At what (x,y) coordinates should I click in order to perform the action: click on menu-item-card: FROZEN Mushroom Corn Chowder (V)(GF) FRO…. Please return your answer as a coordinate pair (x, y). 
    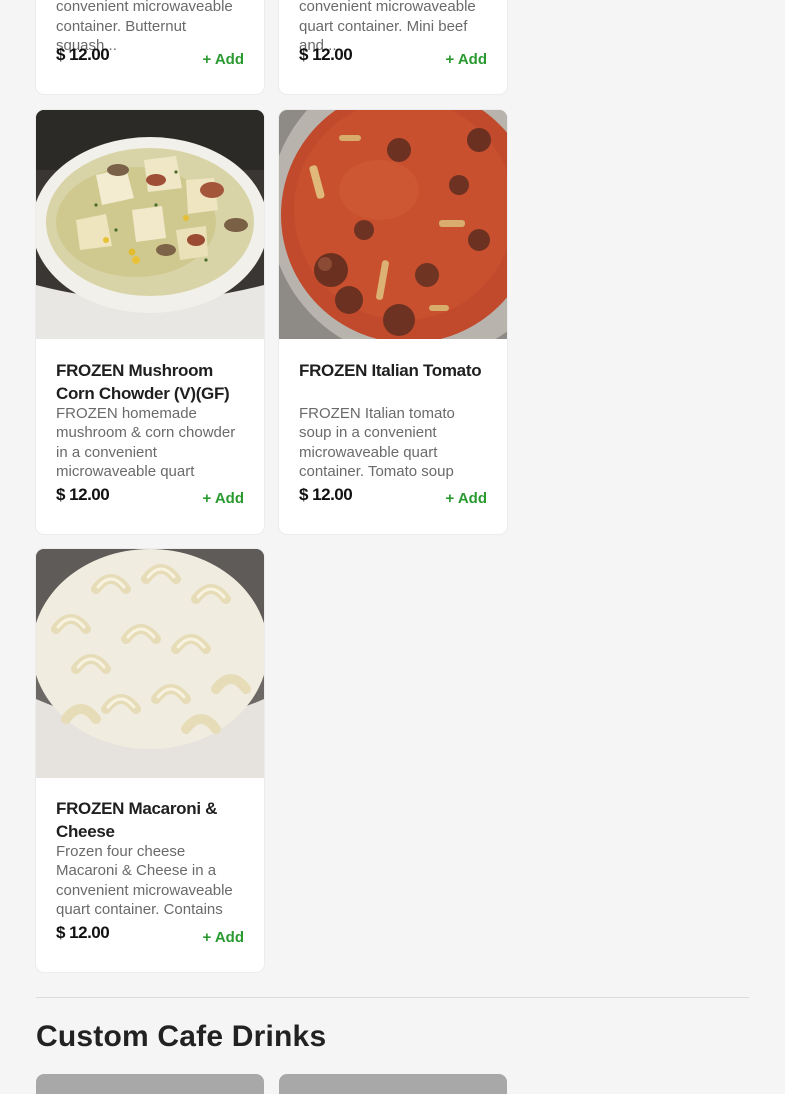
    Looking at the image, I should click on (150, 322).